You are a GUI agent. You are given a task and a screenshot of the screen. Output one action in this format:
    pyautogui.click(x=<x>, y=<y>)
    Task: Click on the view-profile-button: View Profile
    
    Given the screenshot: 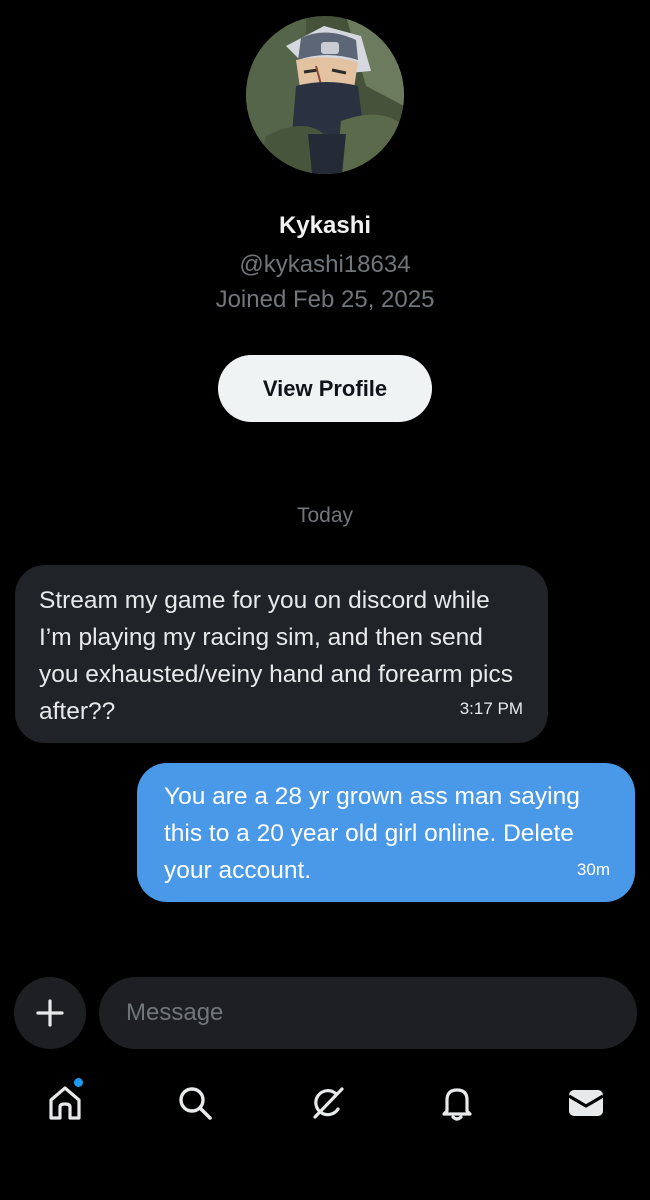 What is the action you would take?
    pyautogui.click(x=325, y=388)
    